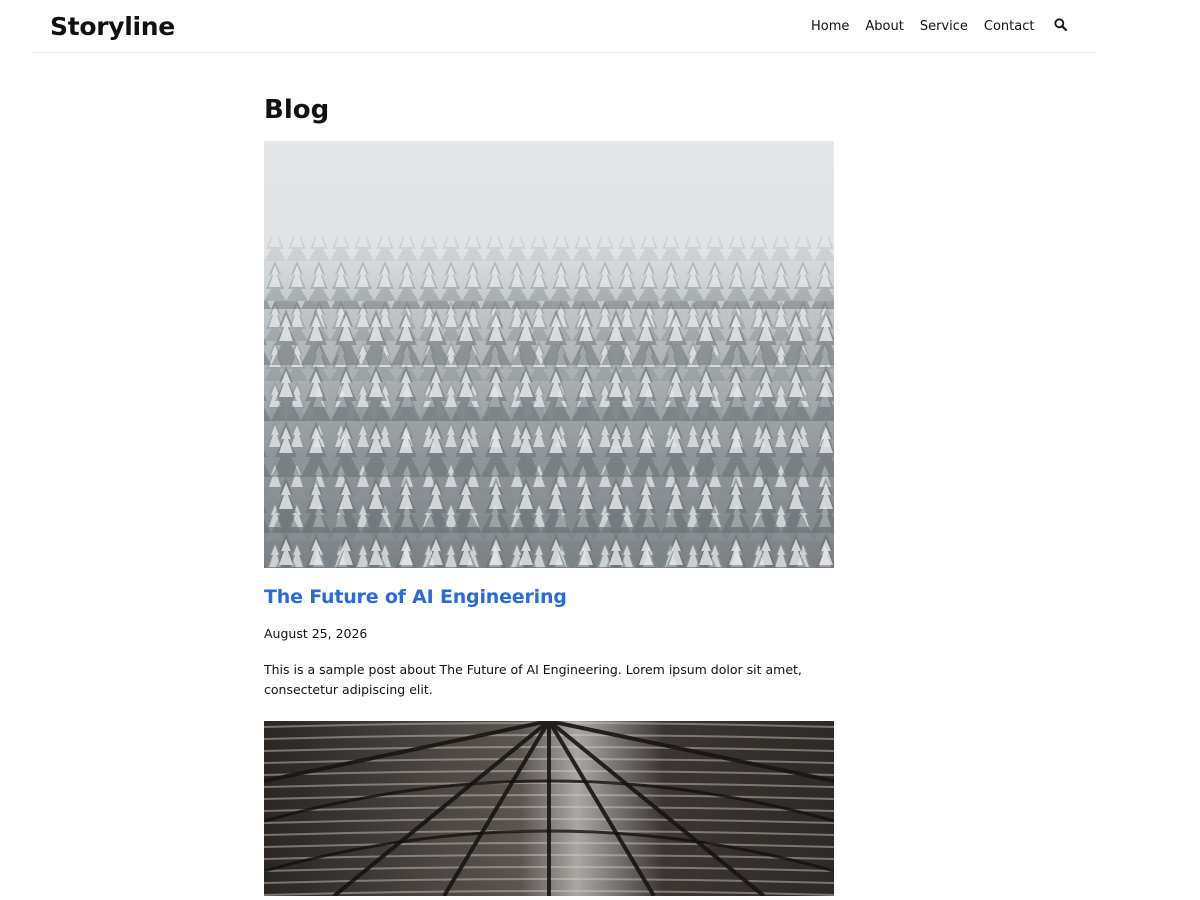 The width and height of the screenshot is (1200, 900). Describe the element at coordinates (563, 26) in the screenshot. I see `site-header: Storyline Home About Service Contact` at that location.